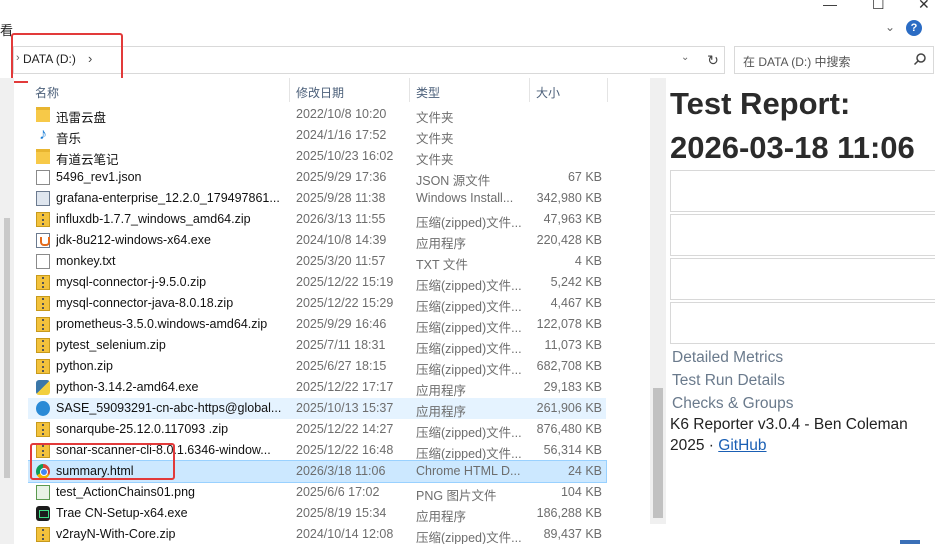  Describe the element at coordinates (345, 429) in the screenshot. I see `file-date: 2025/12/22 14:27` at that location.